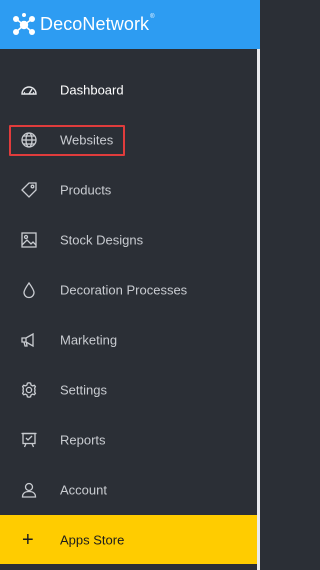  I want to click on sidebar-item-label: Products, so click(86, 190).